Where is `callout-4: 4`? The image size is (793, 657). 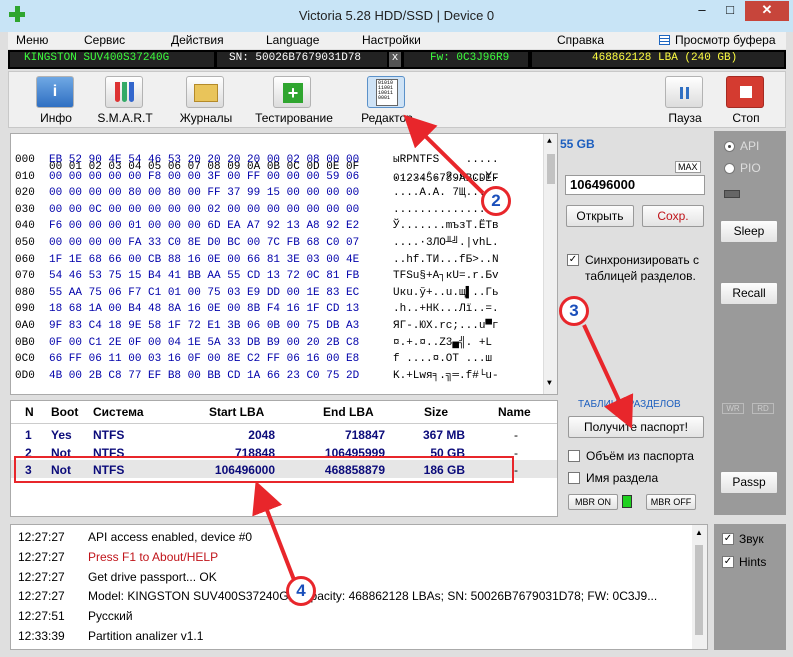 callout-4: 4 is located at coordinates (301, 591).